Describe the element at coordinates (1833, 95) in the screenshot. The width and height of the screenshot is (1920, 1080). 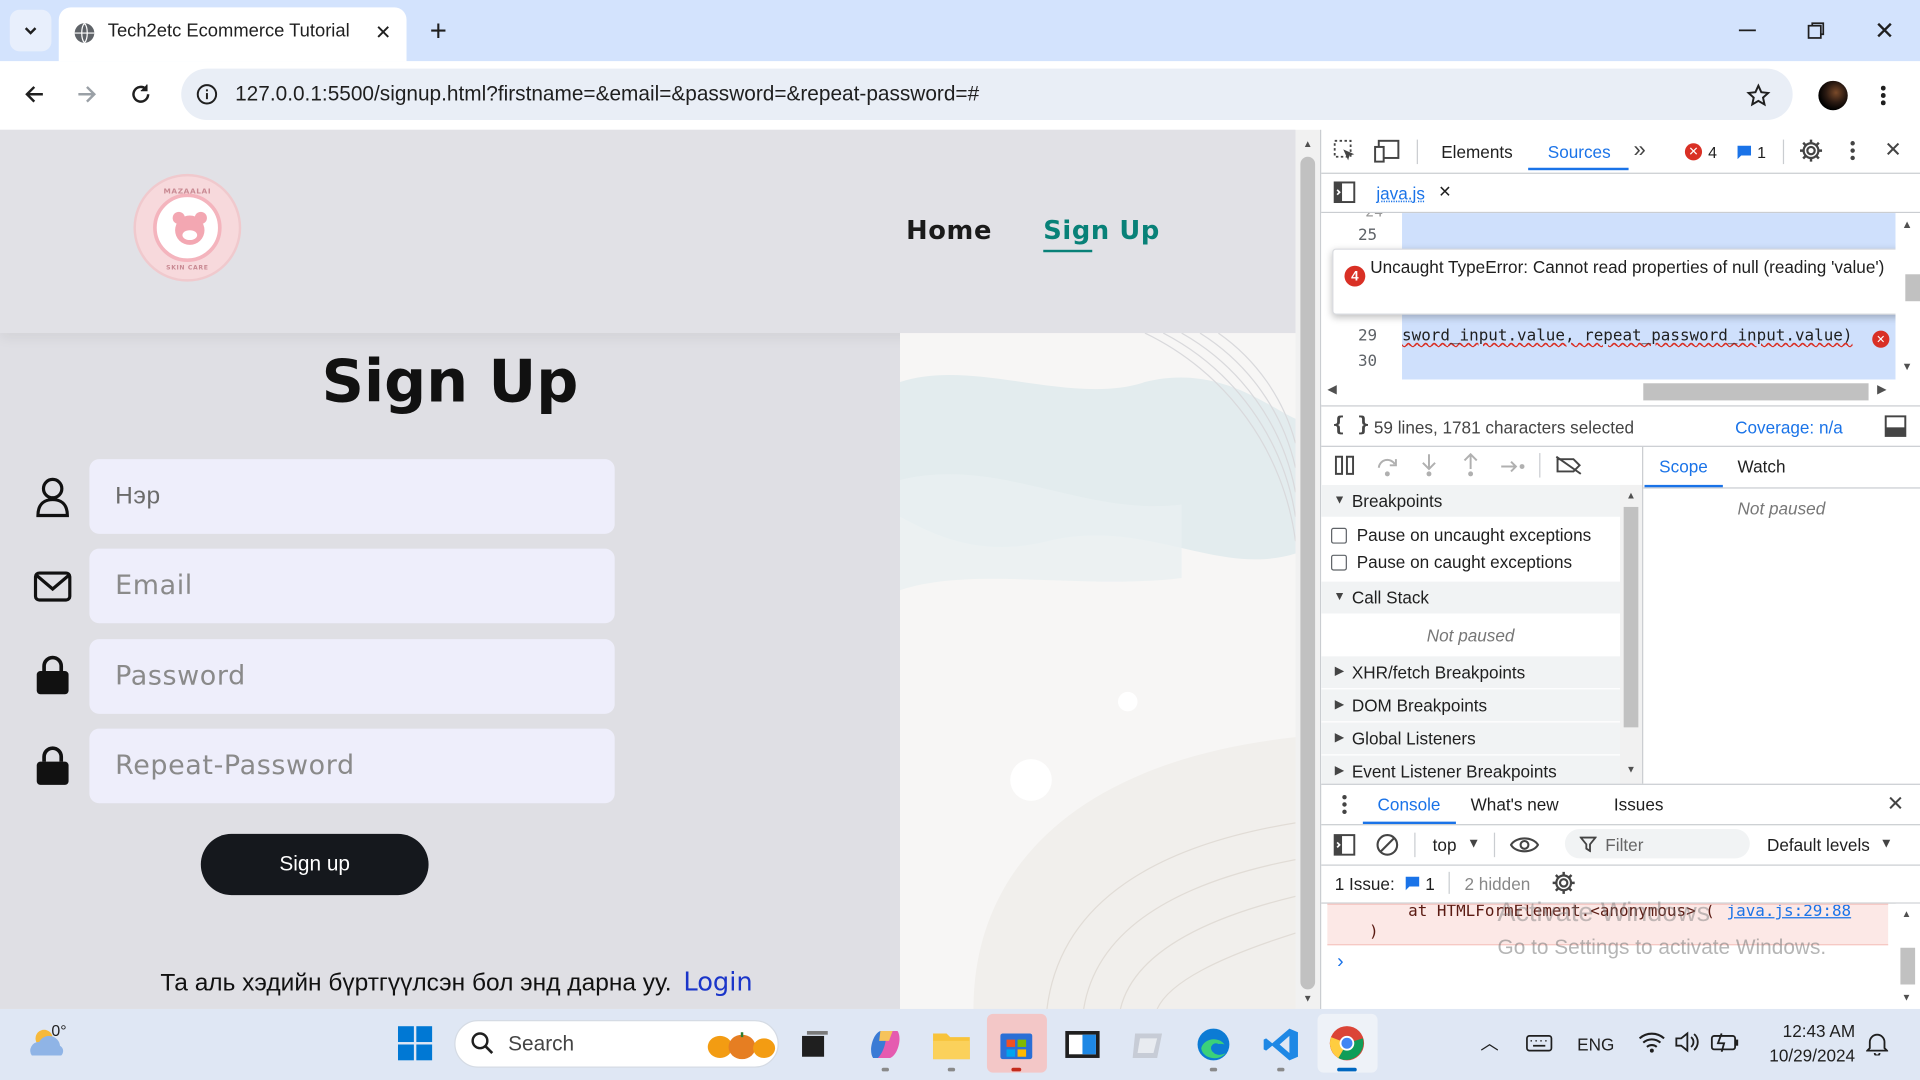
I see `profile-avatar` at that location.